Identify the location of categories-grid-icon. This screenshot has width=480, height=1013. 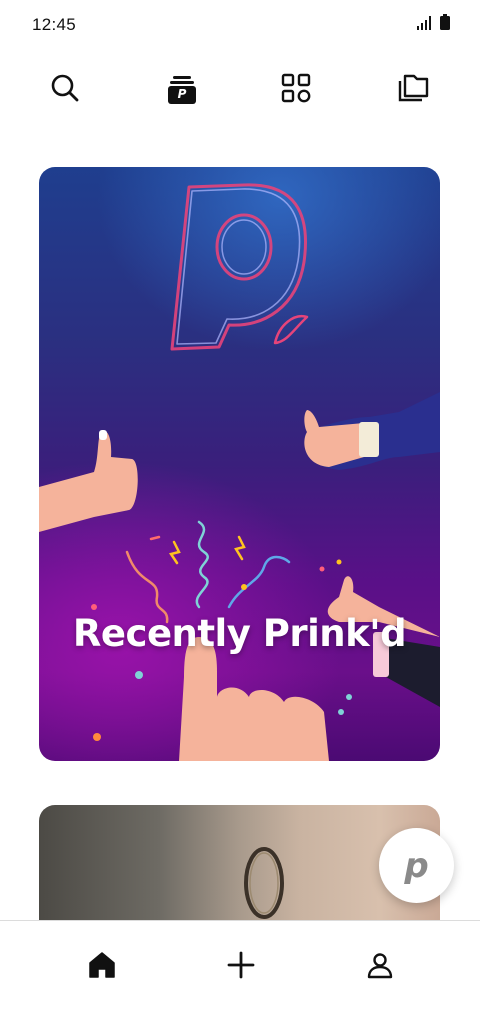
(296, 90).